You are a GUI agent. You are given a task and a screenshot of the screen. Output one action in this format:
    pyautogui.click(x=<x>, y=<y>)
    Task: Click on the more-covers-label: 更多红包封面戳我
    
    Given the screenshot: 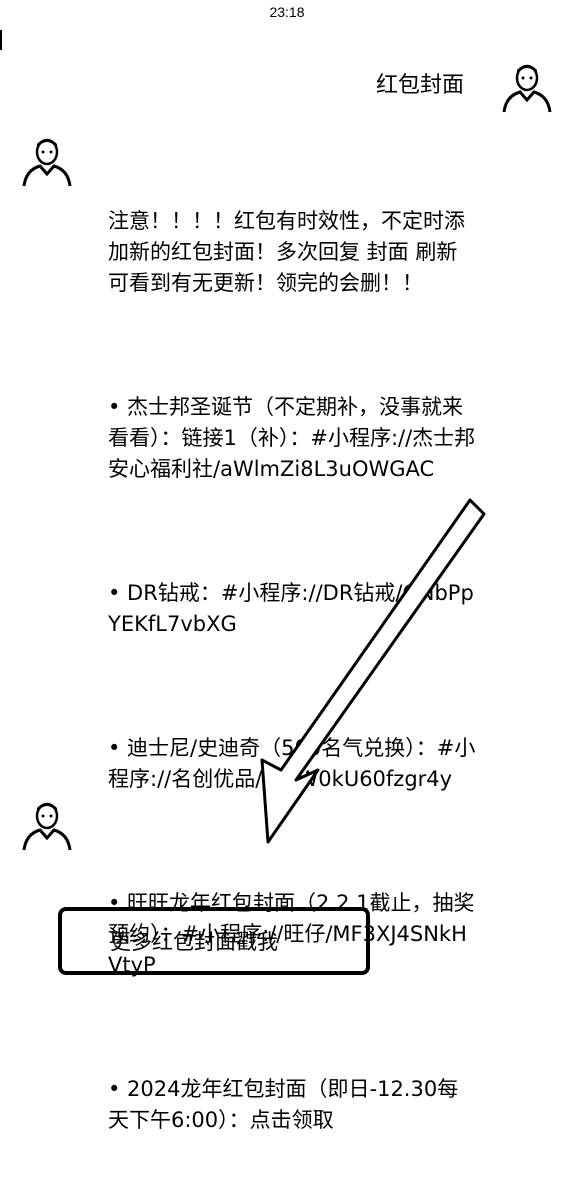 What is the action you would take?
    pyautogui.click(x=194, y=942)
    